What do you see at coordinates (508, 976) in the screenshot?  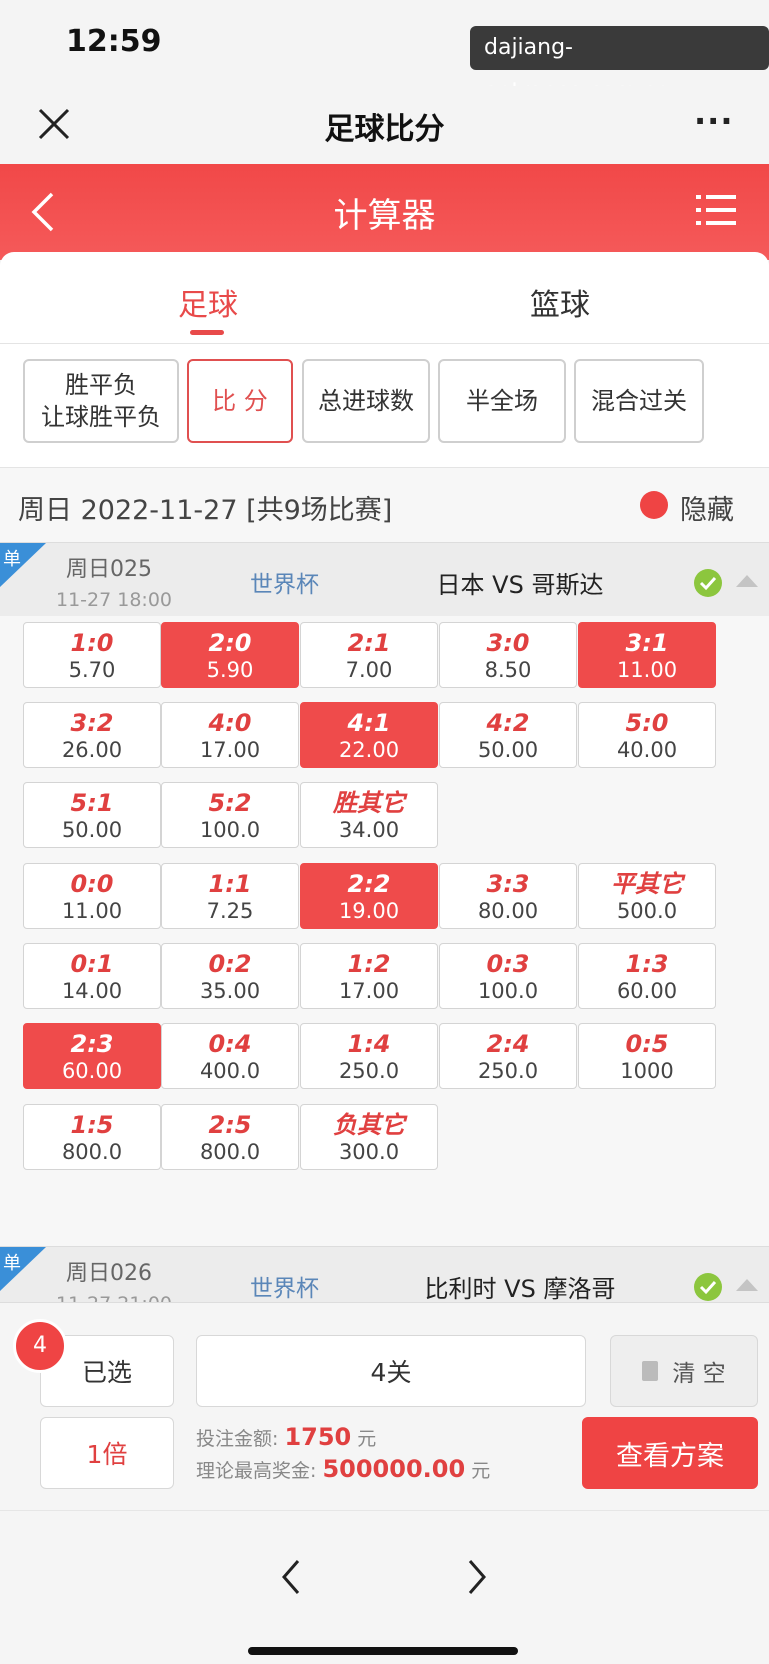 I see `score-option: 0:3 100.0` at bounding box center [508, 976].